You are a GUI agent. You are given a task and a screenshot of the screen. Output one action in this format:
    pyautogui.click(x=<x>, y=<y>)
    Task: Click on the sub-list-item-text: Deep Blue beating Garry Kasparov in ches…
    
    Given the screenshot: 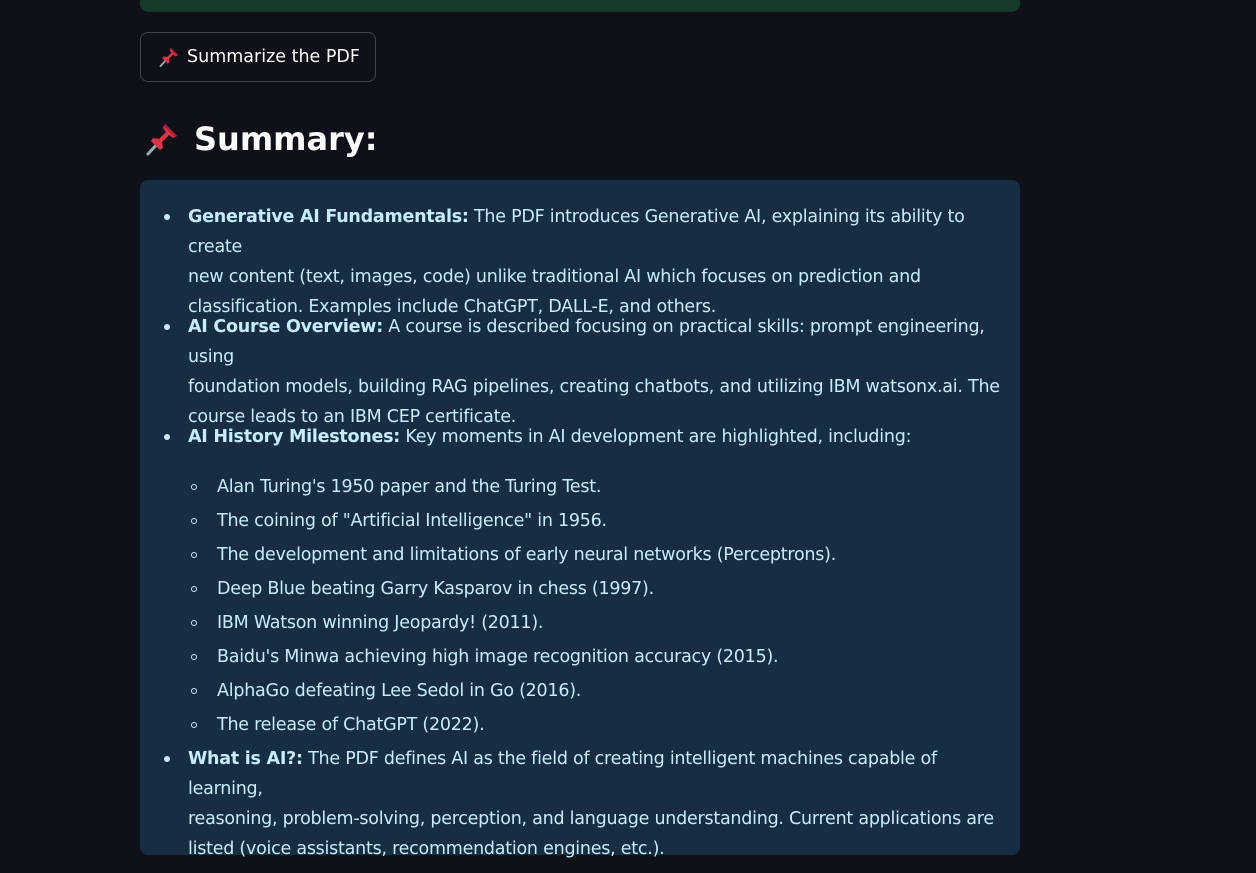 What is the action you would take?
    pyautogui.click(x=435, y=589)
    